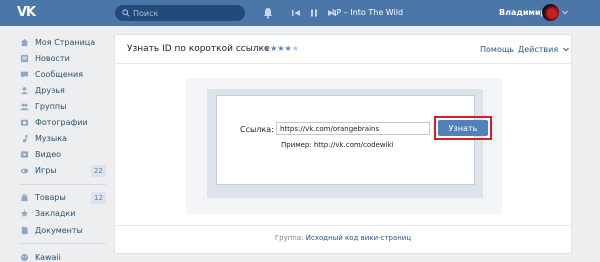 The height and width of the screenshot is (262, 600). Describe the element at coordinates (353, 128) in the screenshot. I see `link-input` at that location.